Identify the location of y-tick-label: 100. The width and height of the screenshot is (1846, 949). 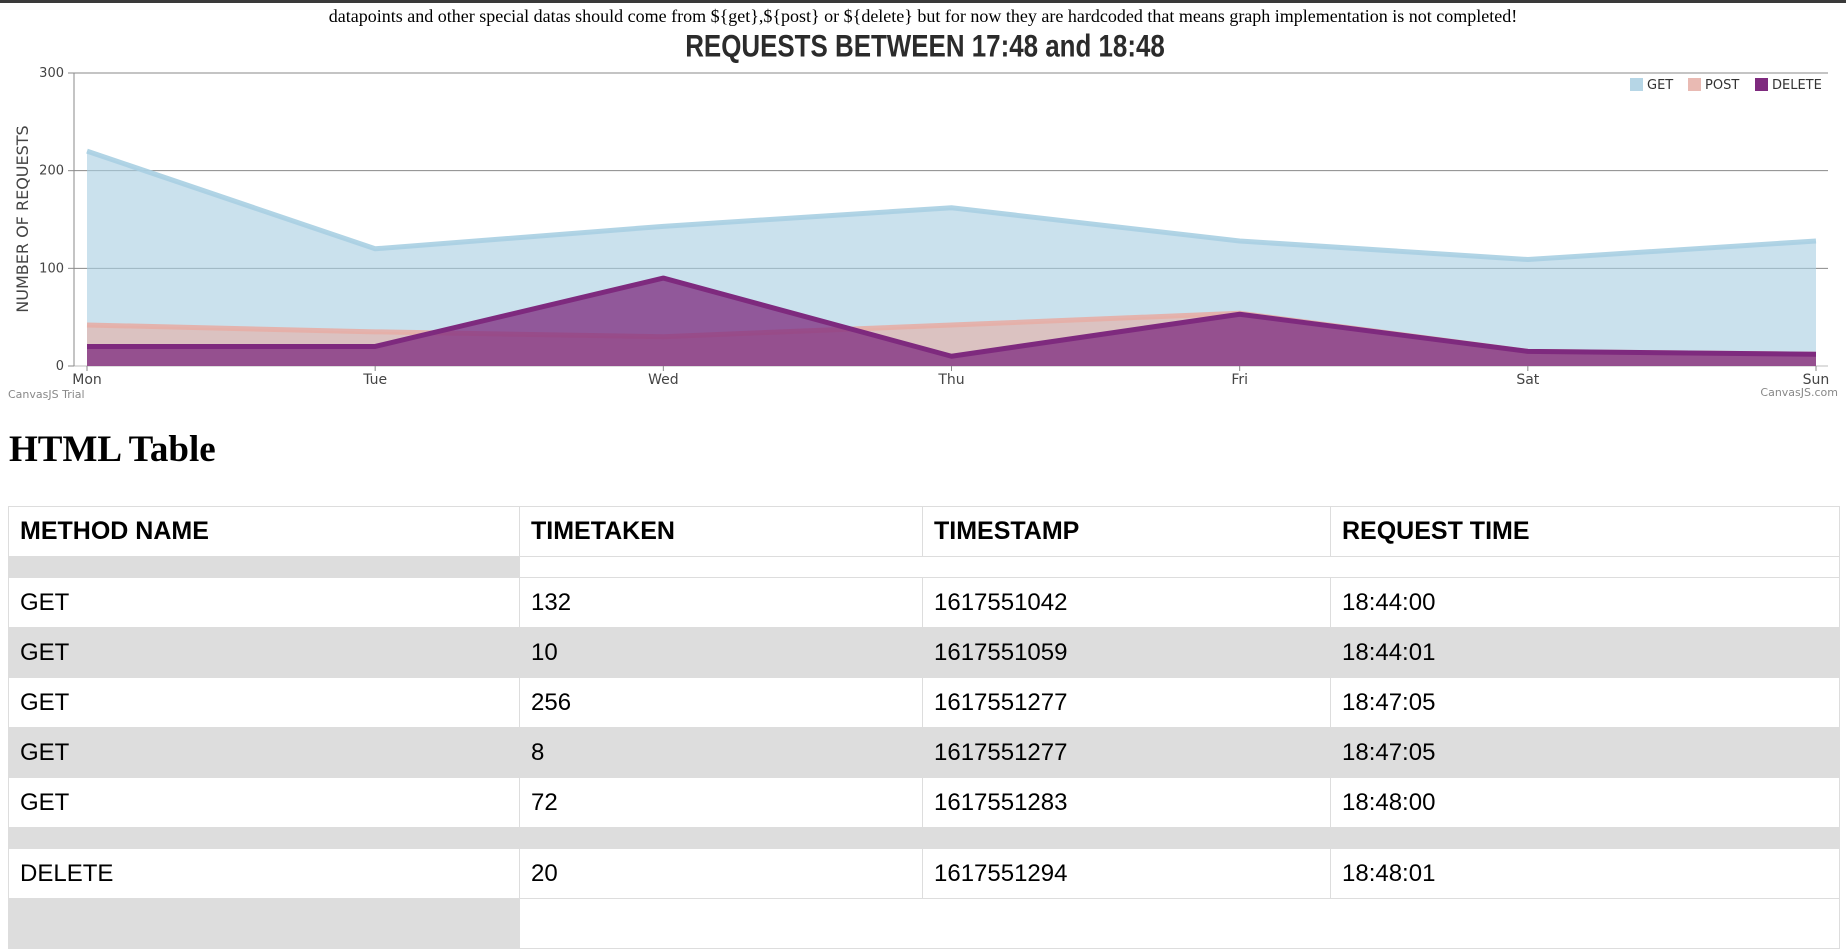
(51, 268).